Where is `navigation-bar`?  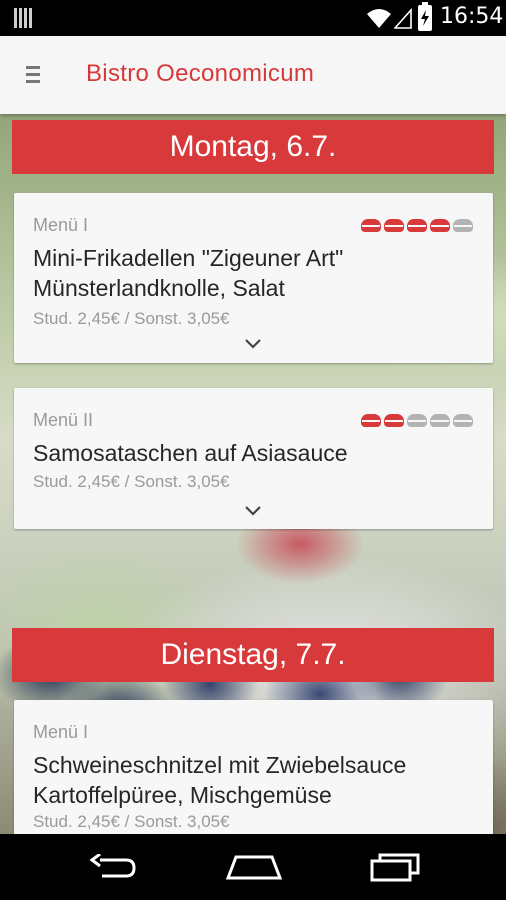
navigation-bar is located at coordinates (253, 867).